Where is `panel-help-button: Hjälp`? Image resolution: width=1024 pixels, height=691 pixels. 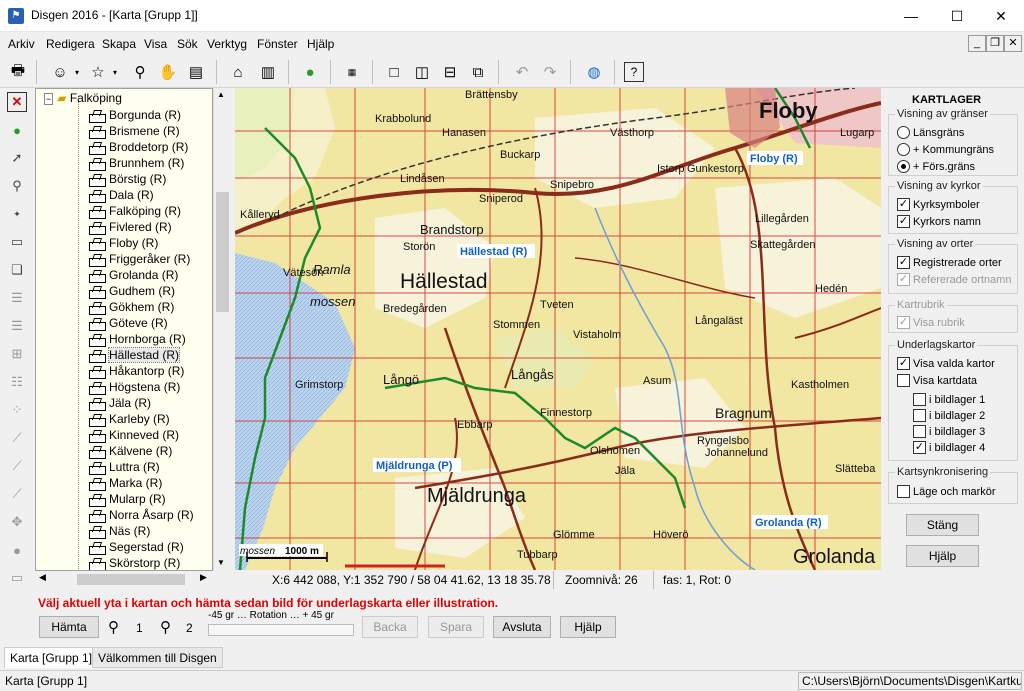 panel-help-button: Hjälp is located at coordinates (942, 556).